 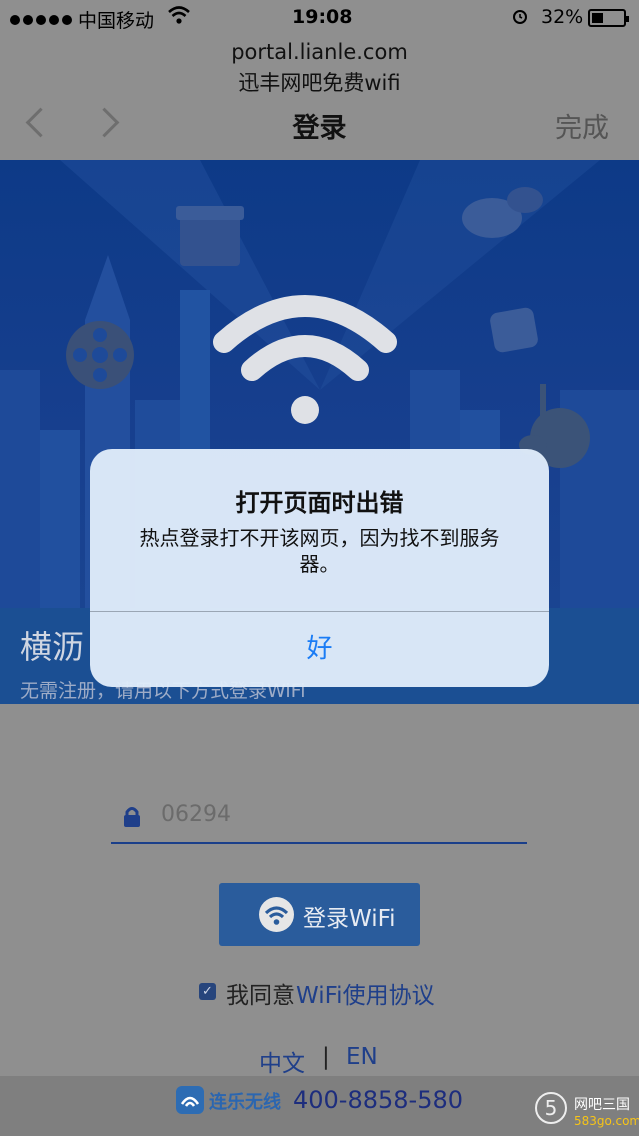 I want to click on lock-icon, so click(x=132, y=817).